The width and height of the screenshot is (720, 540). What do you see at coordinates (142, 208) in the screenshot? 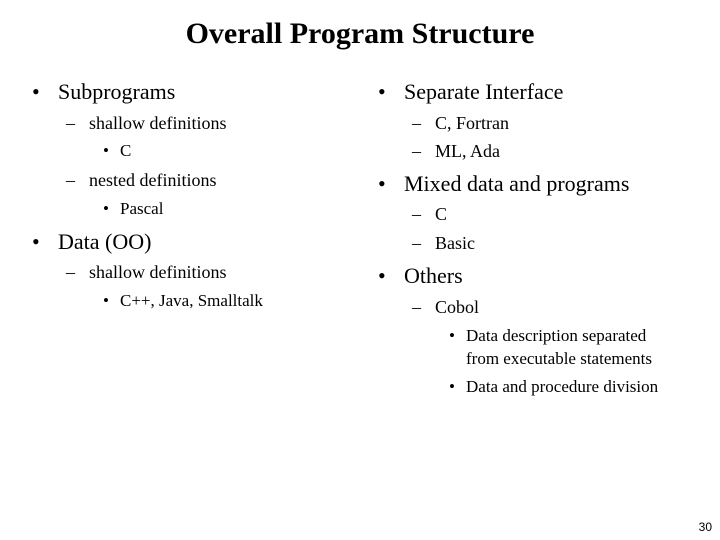
I see `sub-sub-bullet-text: Pascal` at bounding box center [142, 208].